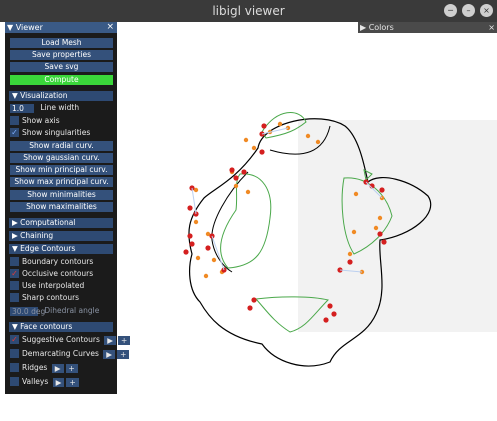 This screenshot has height=421, width=497. I want to click on line-width-label: Line width, so click(60, 107).